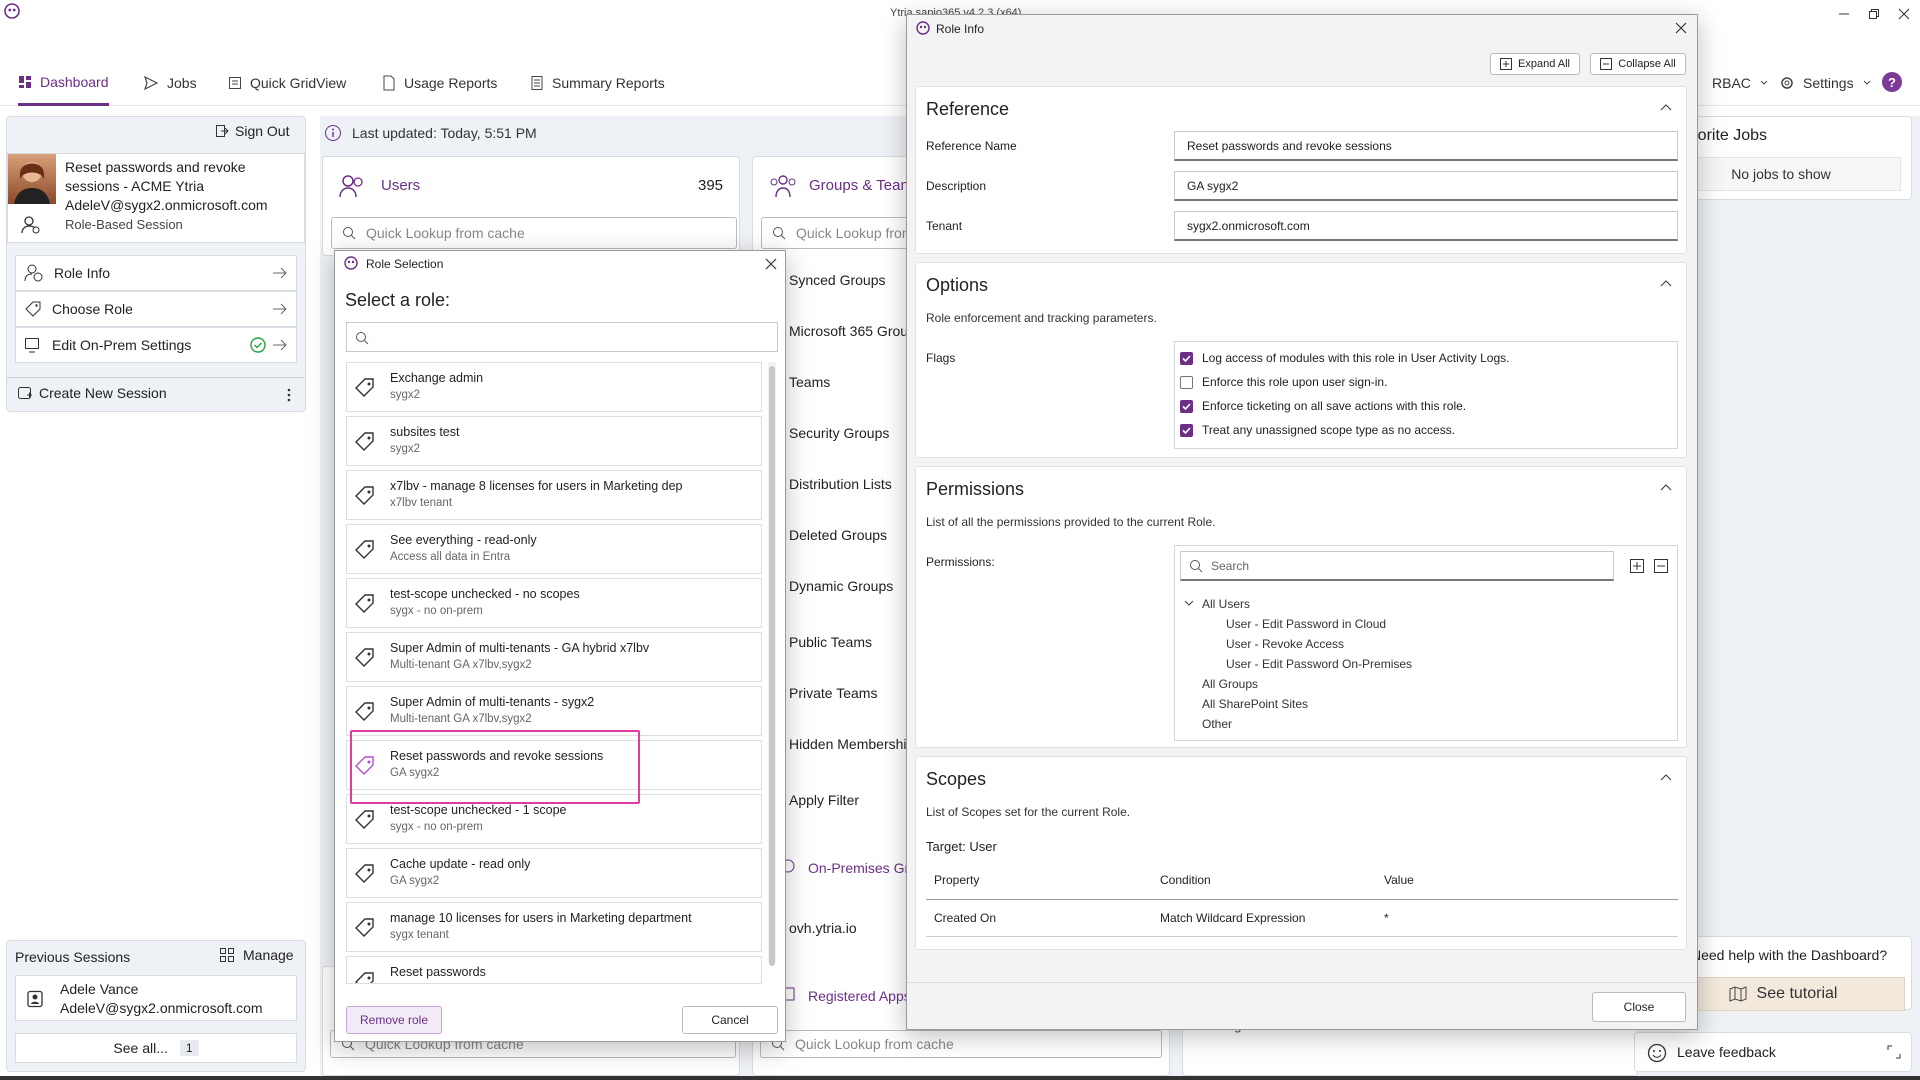 The width and height of the screenshot is (1920, 1080). What do you see at coordinates (1874, 14) in the screenshot?
I see `restore-icon` at bounding box center [1874, 14].